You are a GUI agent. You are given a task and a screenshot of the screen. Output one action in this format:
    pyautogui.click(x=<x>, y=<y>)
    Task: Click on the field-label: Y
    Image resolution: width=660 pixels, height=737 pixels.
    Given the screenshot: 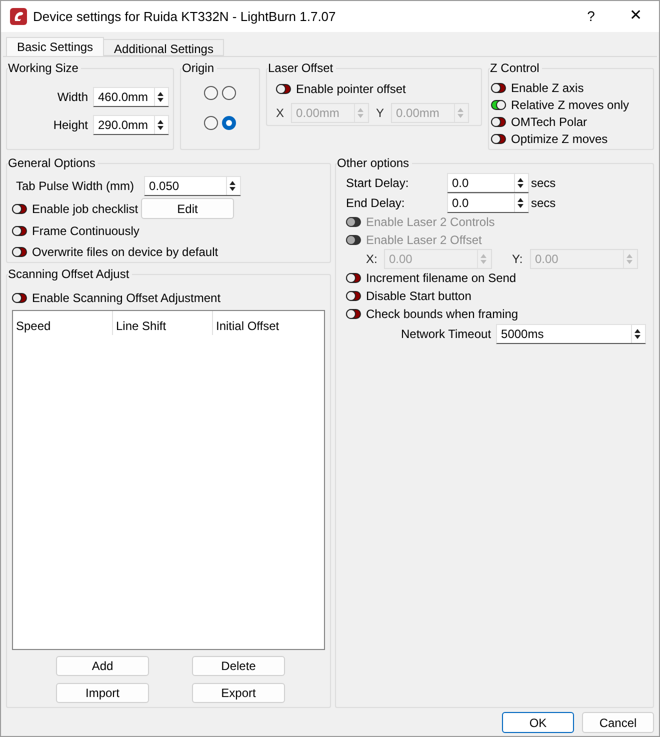 What is the action you would take?
    pyautogui.click(x=380, y=113)
    